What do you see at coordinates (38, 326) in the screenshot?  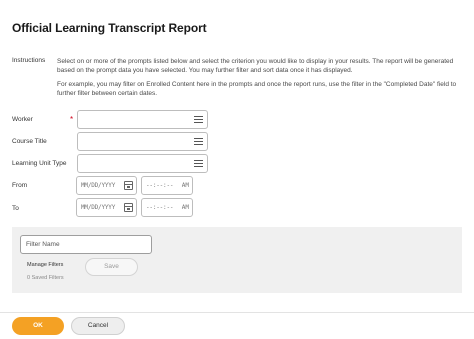 I see `ok-button: OK` at bounding box center [38, 326].